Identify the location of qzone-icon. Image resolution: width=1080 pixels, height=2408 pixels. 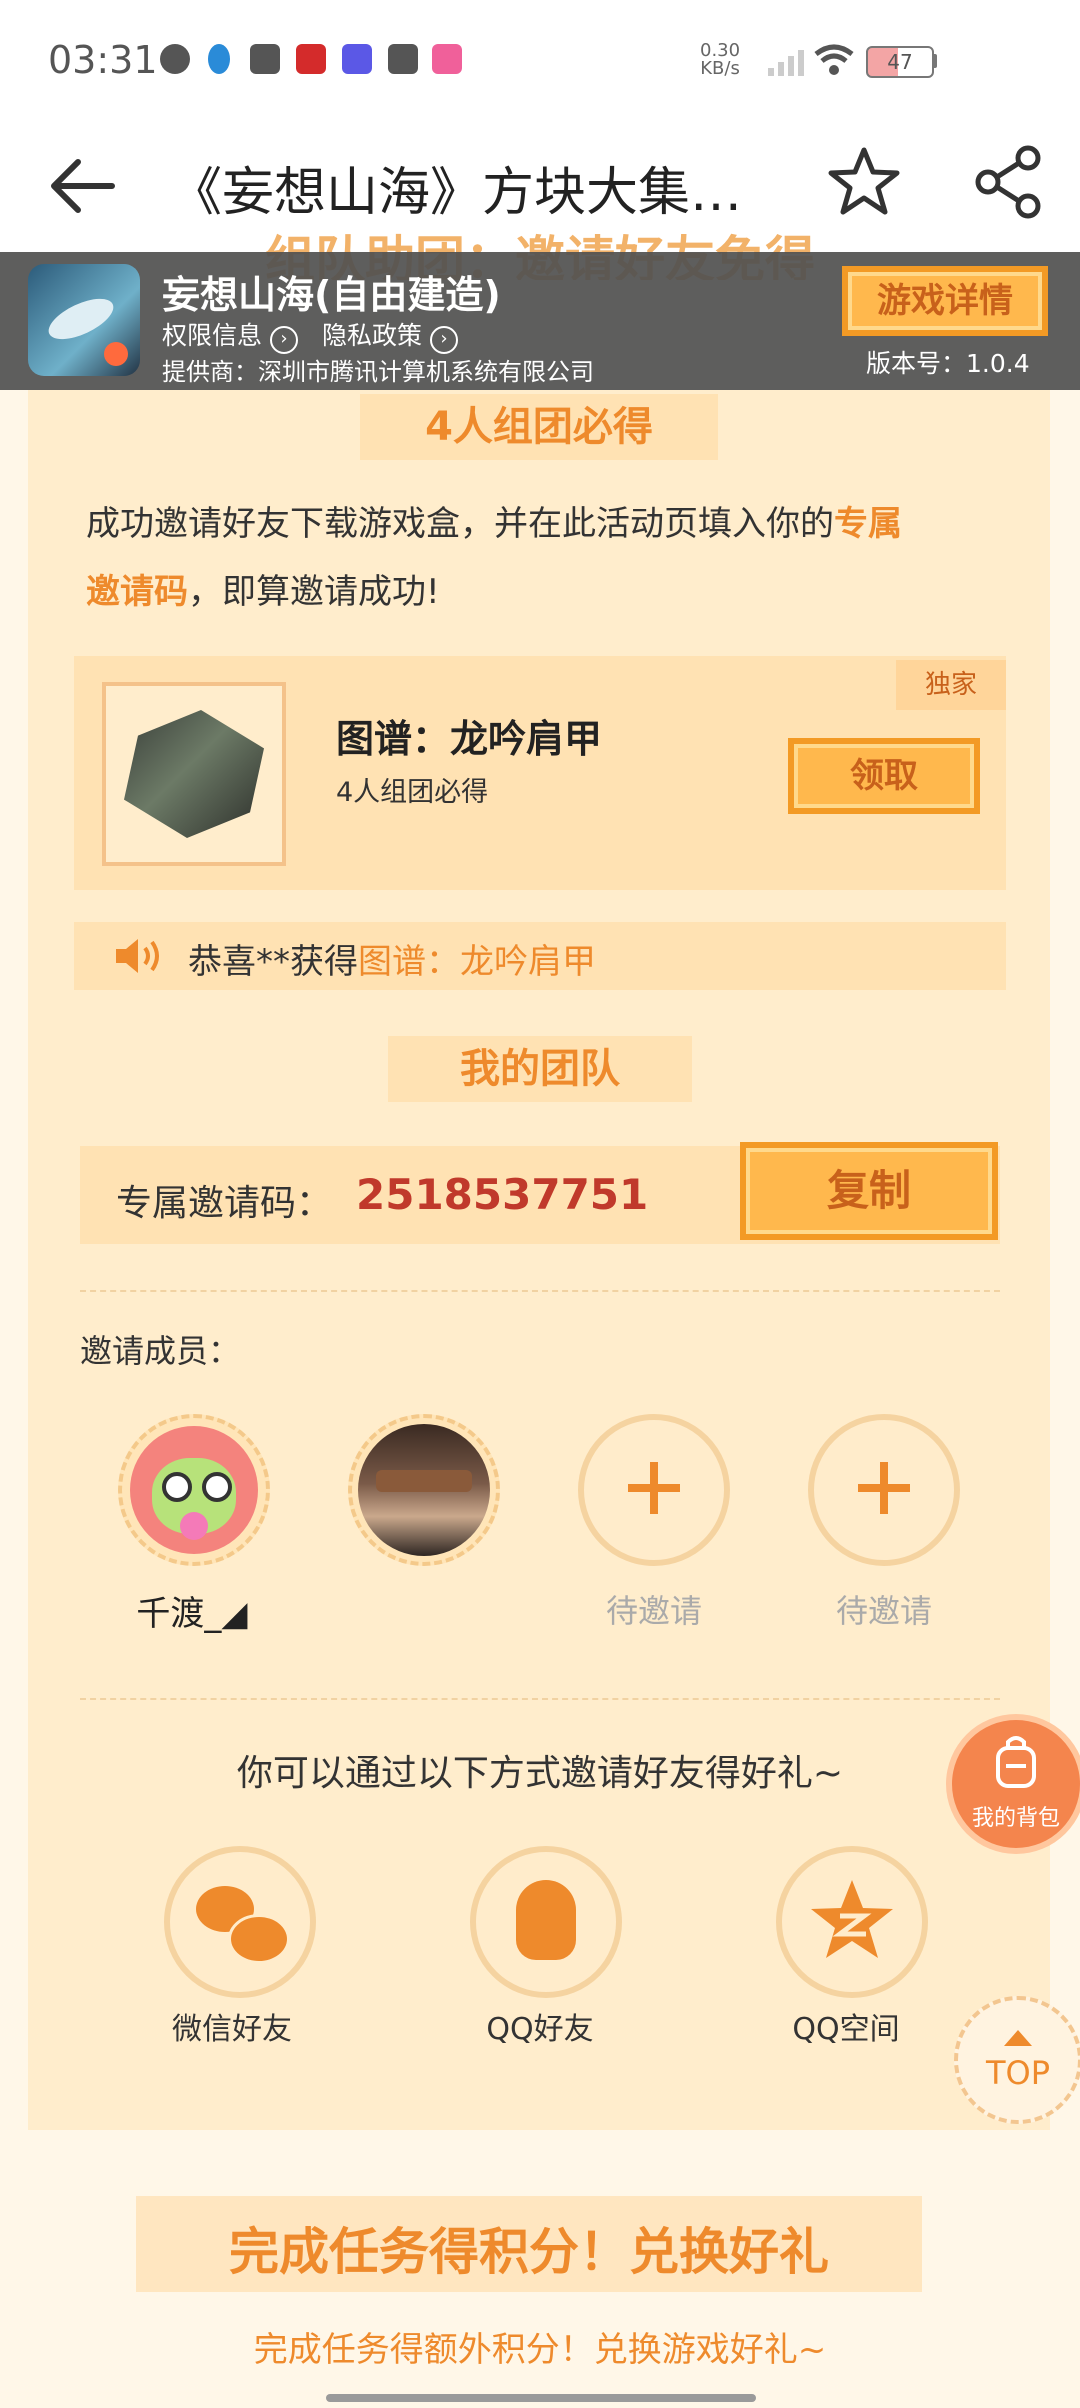
(852, 1919).